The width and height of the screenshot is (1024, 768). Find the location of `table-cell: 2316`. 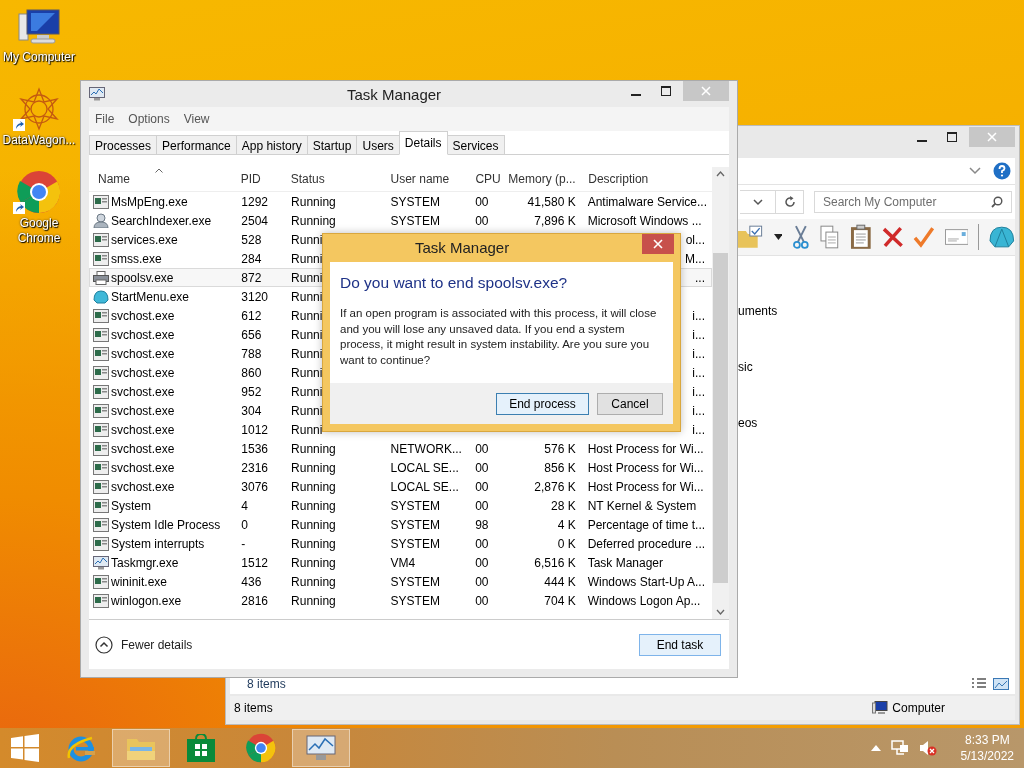

table-cell: 2316 is located at coordinates (254, 467).